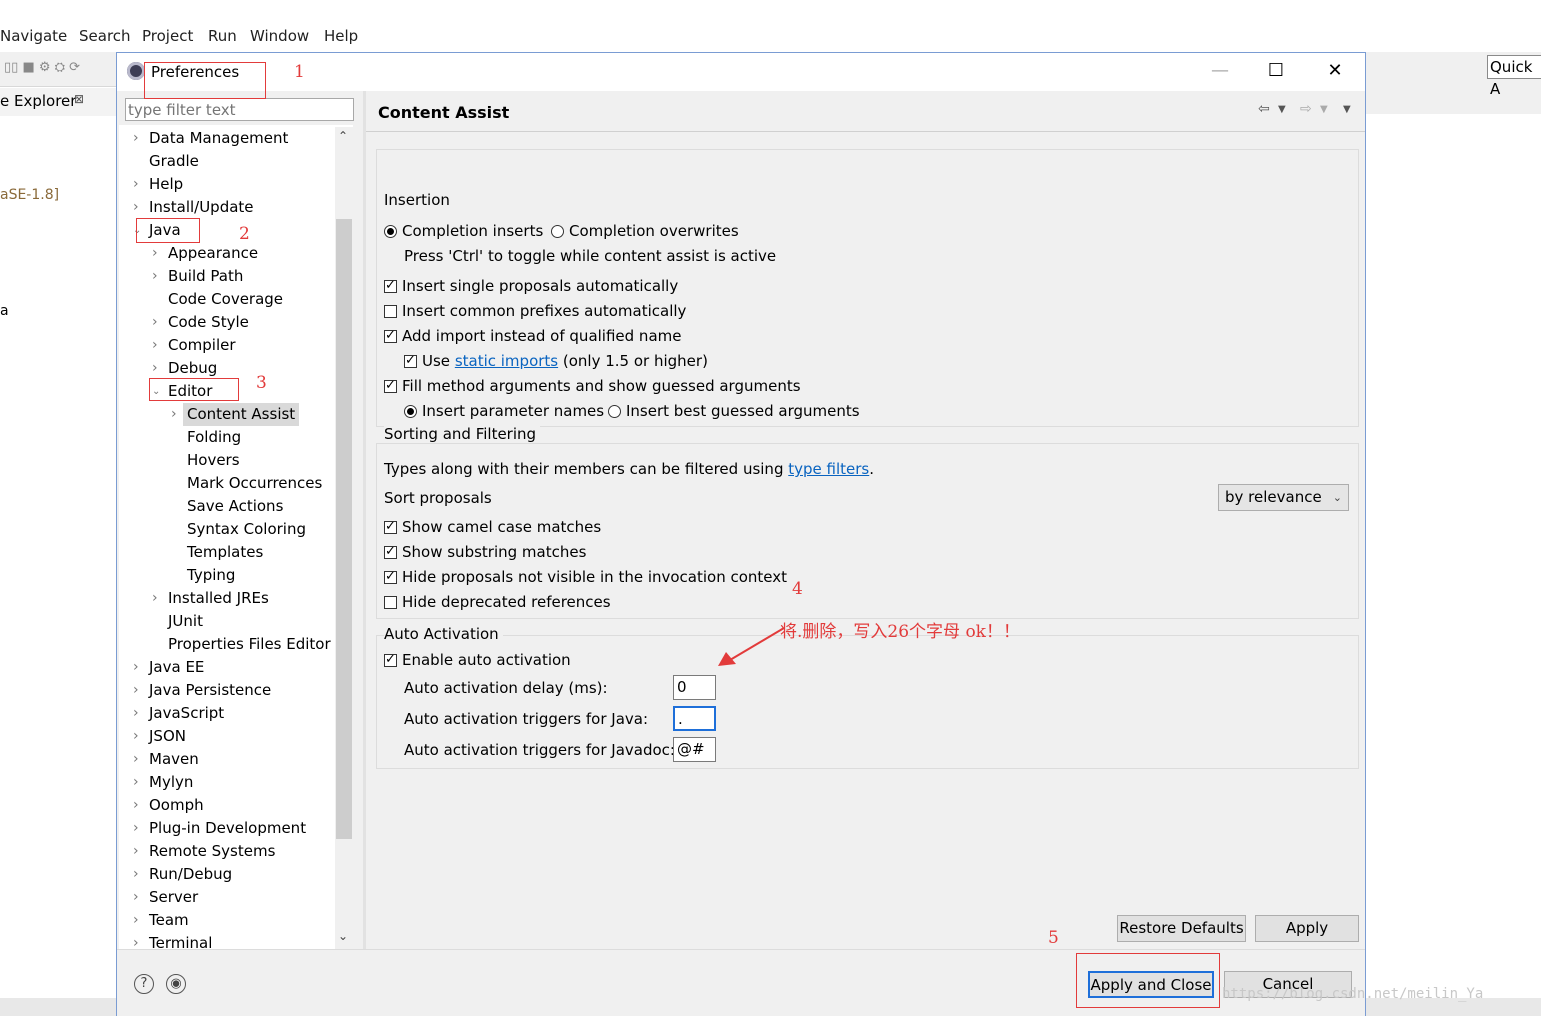 The width and height of the screenshot is (1541, 1016). What do you see at coordinates (226, 690) in the screenshot?
I see `tree-item: › Java Persistence` at bounding box center [226, 690].